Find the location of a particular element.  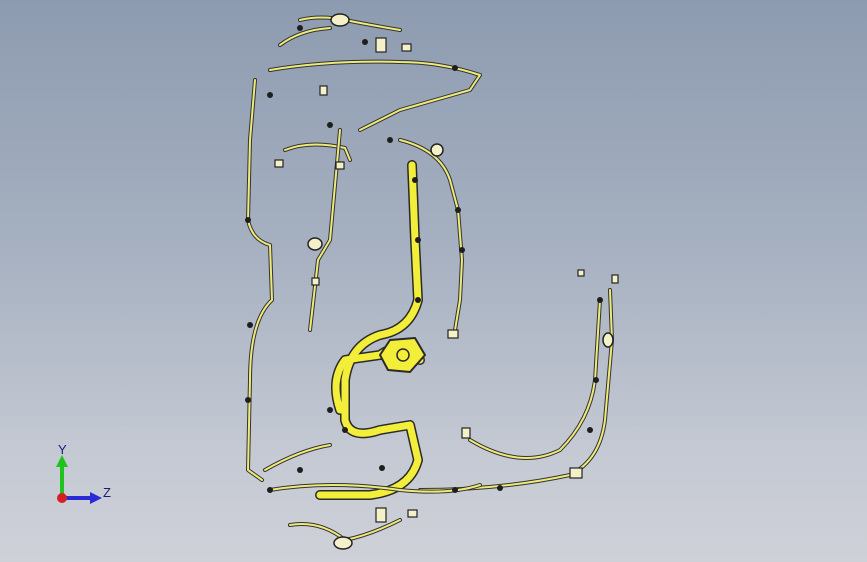

main-trunk-outline is located at coordinates (370, 330).